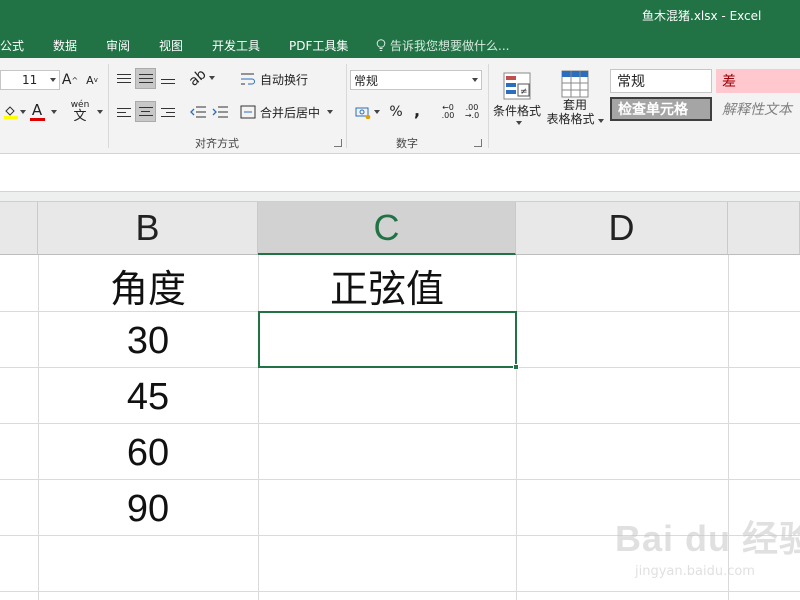  What do you see at coordinates (707, 538) in the screenshot?
I see `watermark-logo-text: Bai du 经验` at bounding box center [707, 538].